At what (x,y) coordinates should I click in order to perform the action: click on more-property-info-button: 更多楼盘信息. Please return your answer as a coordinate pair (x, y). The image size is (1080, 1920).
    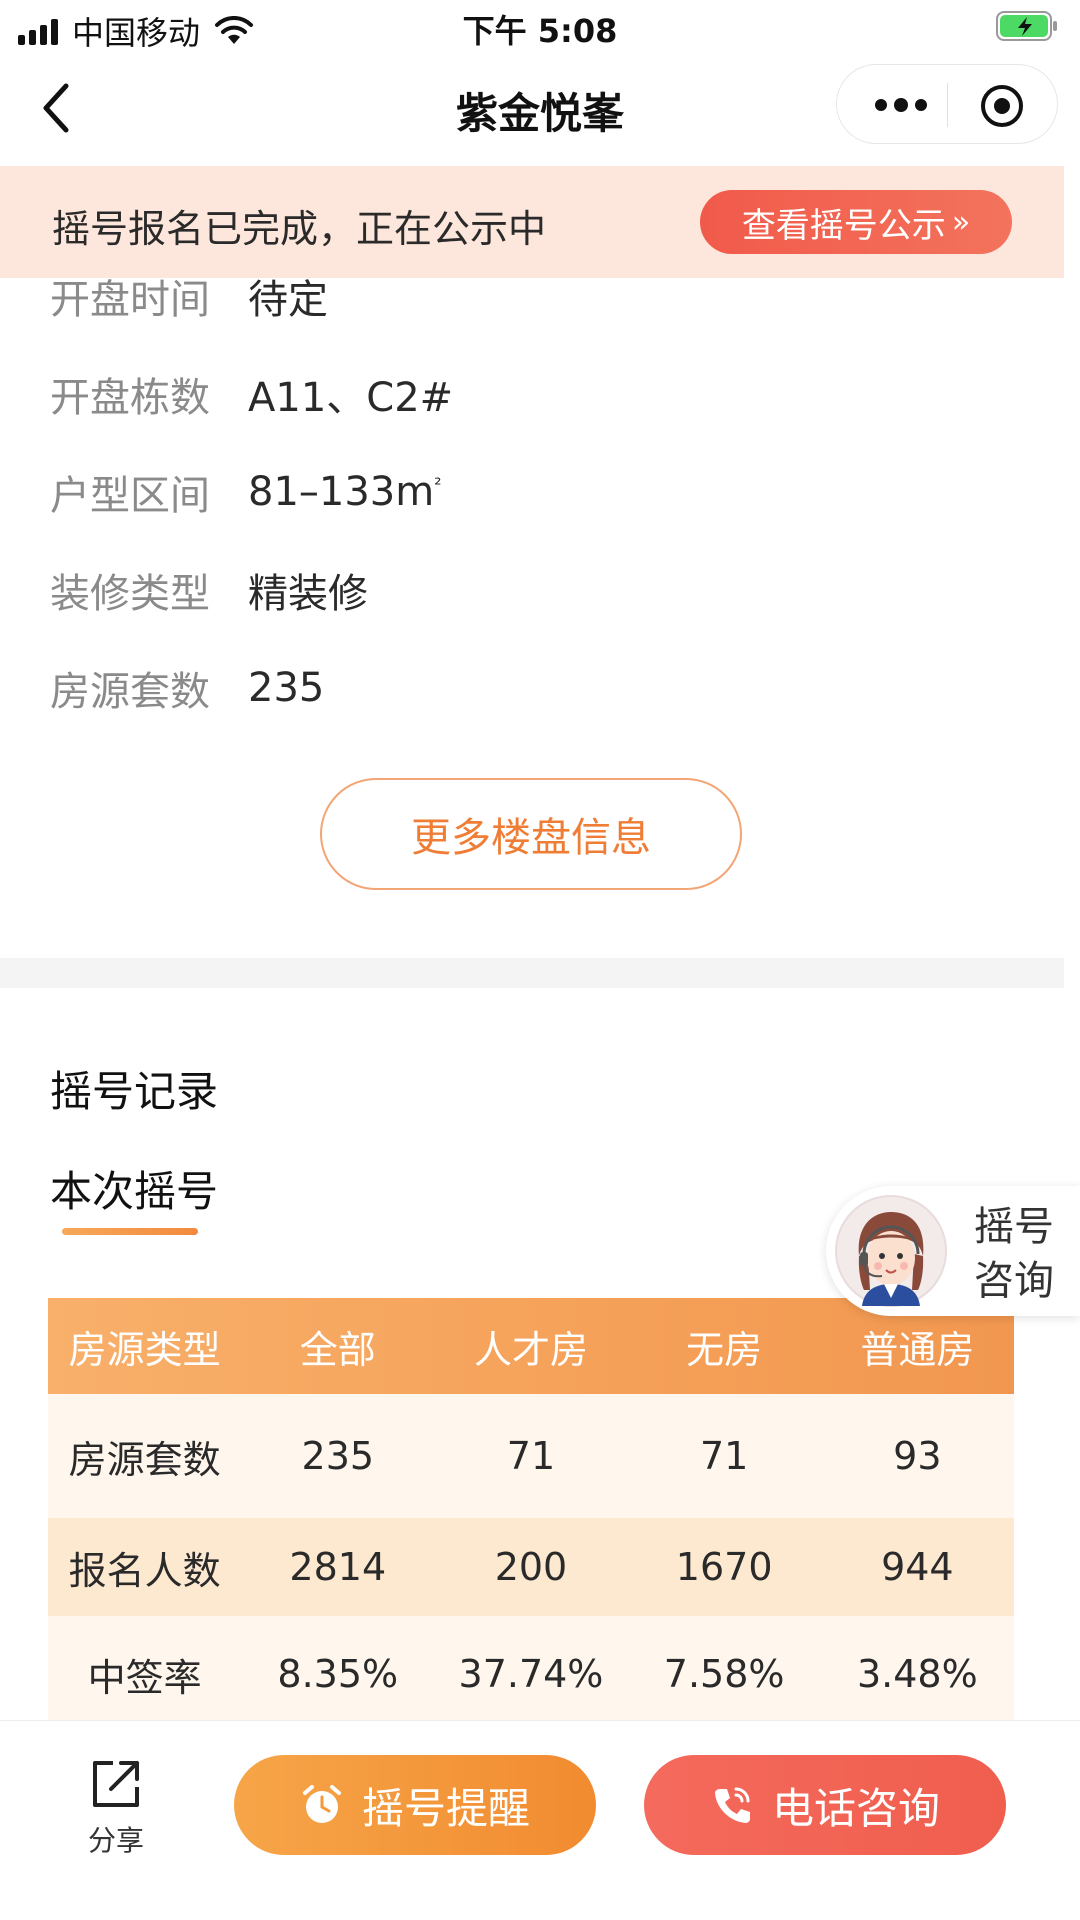
    Looking at the image, I should click on (531, 834).